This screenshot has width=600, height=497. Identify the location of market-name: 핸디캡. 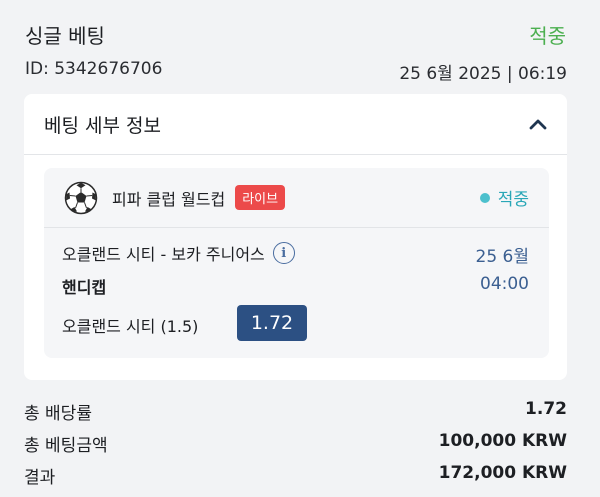
(84, 287).